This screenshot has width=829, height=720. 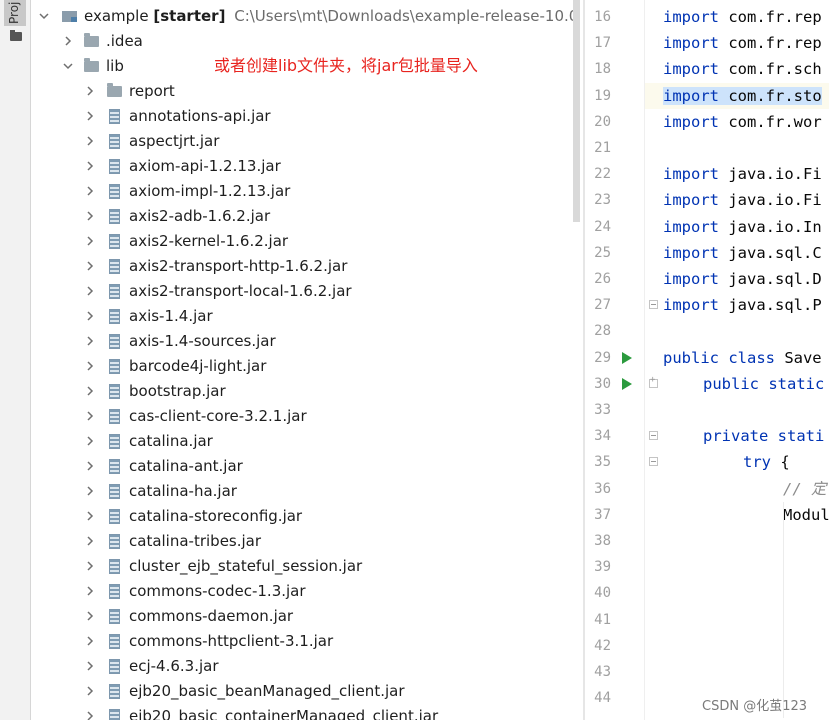 I want to click on tree-row-jar: axiom-api-1.2.13.jar, so click(x=302, y=166).